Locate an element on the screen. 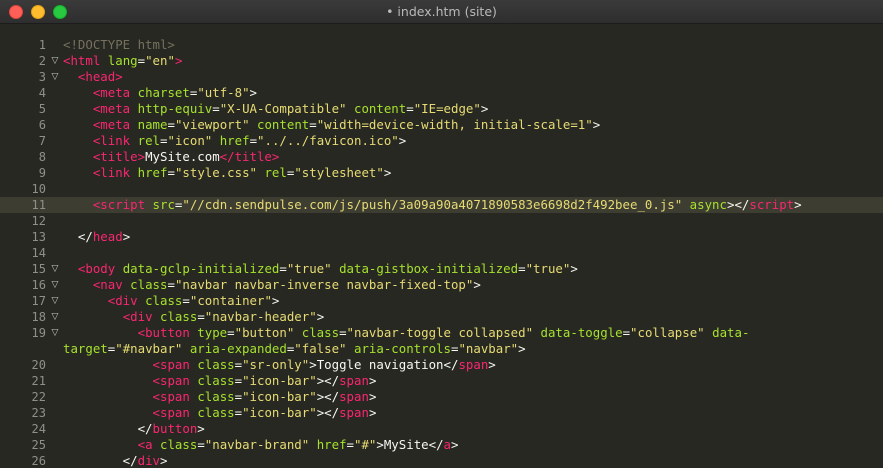 Image resolution: width=883 pixels, height=468 pixels. code-token: <script is located at coordinates (119, 204).